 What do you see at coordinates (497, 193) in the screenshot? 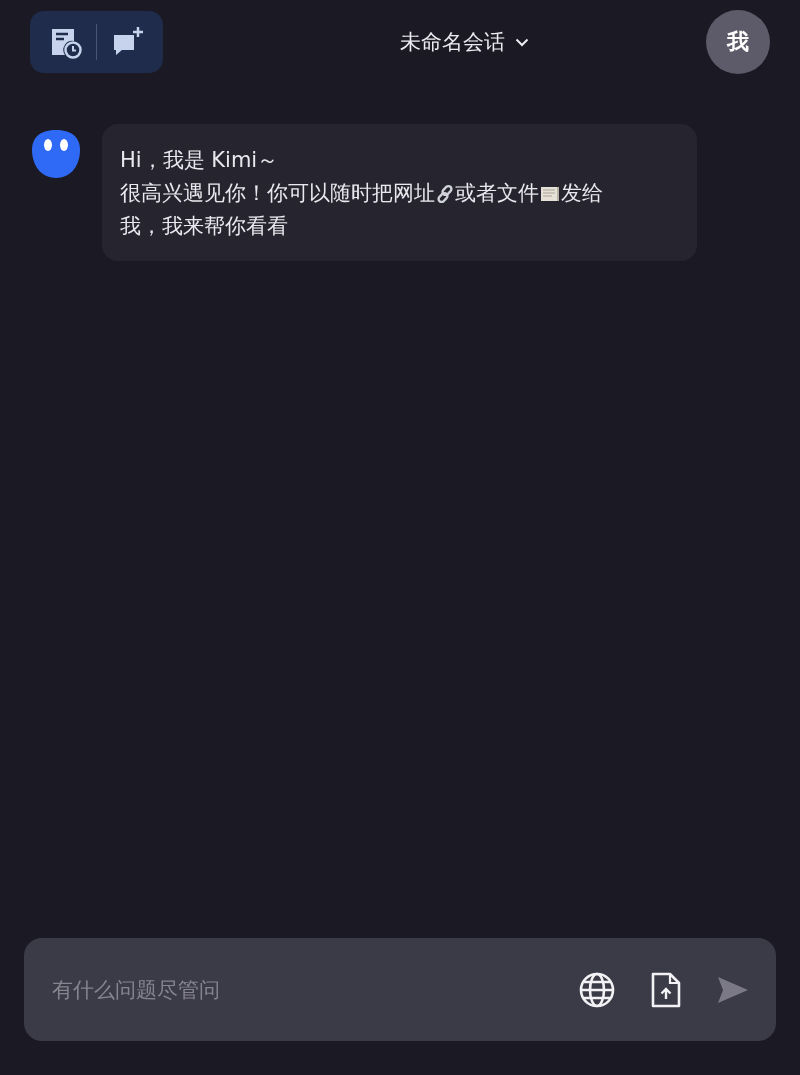
I see `message-text: 或者文件` at bounding box center [497, 193].